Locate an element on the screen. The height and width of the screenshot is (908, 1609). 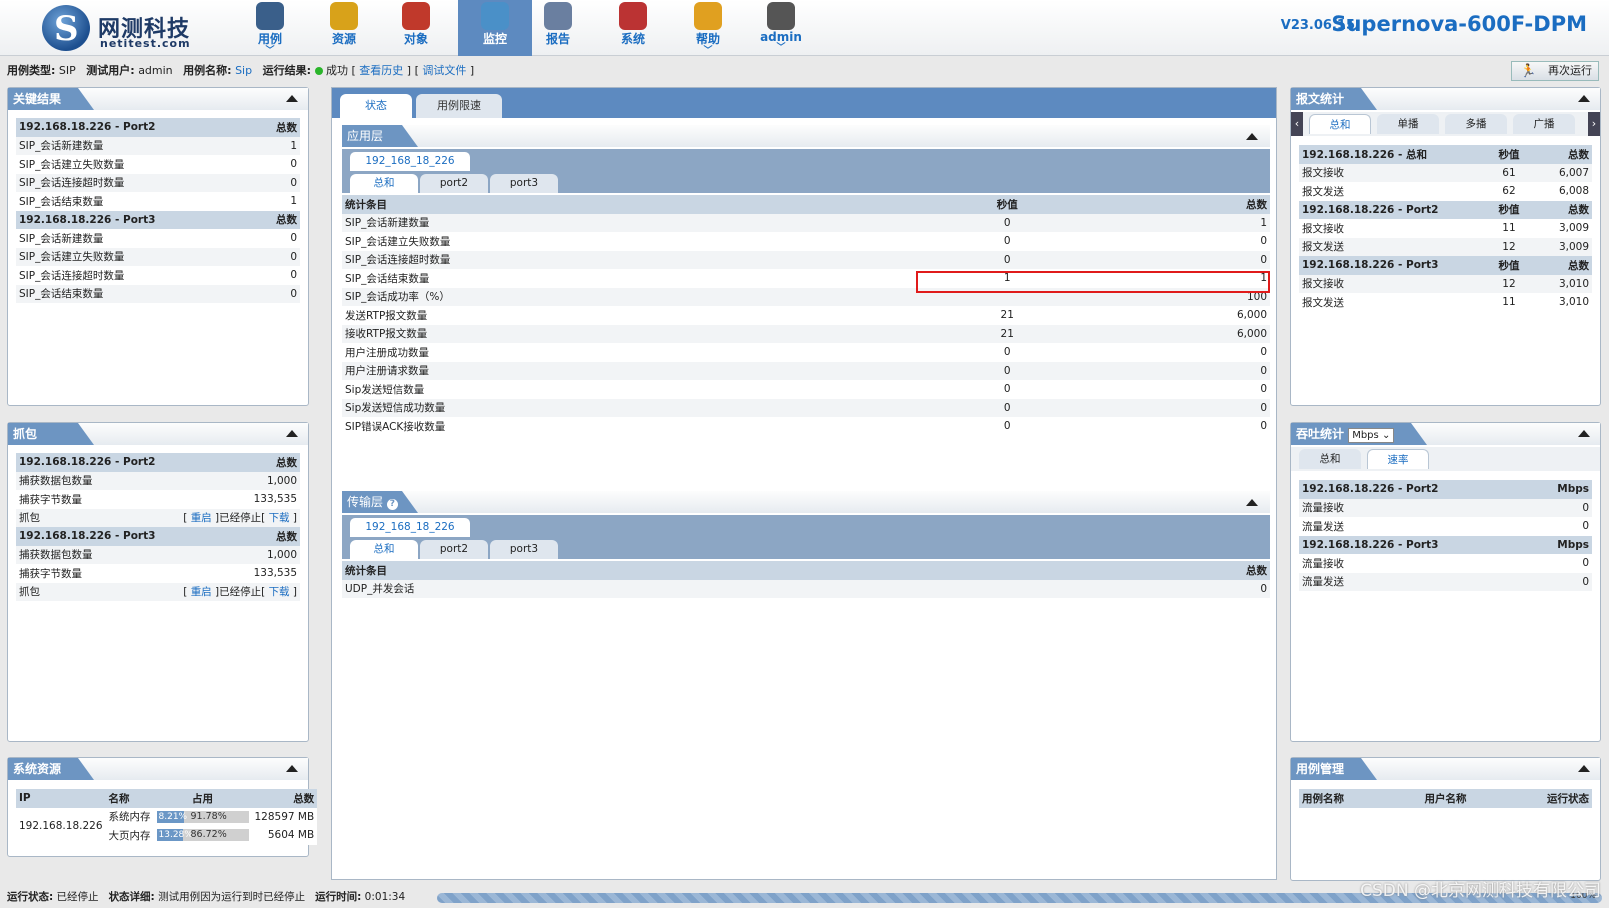
monitor-icon is located at coordinates (270, 16).